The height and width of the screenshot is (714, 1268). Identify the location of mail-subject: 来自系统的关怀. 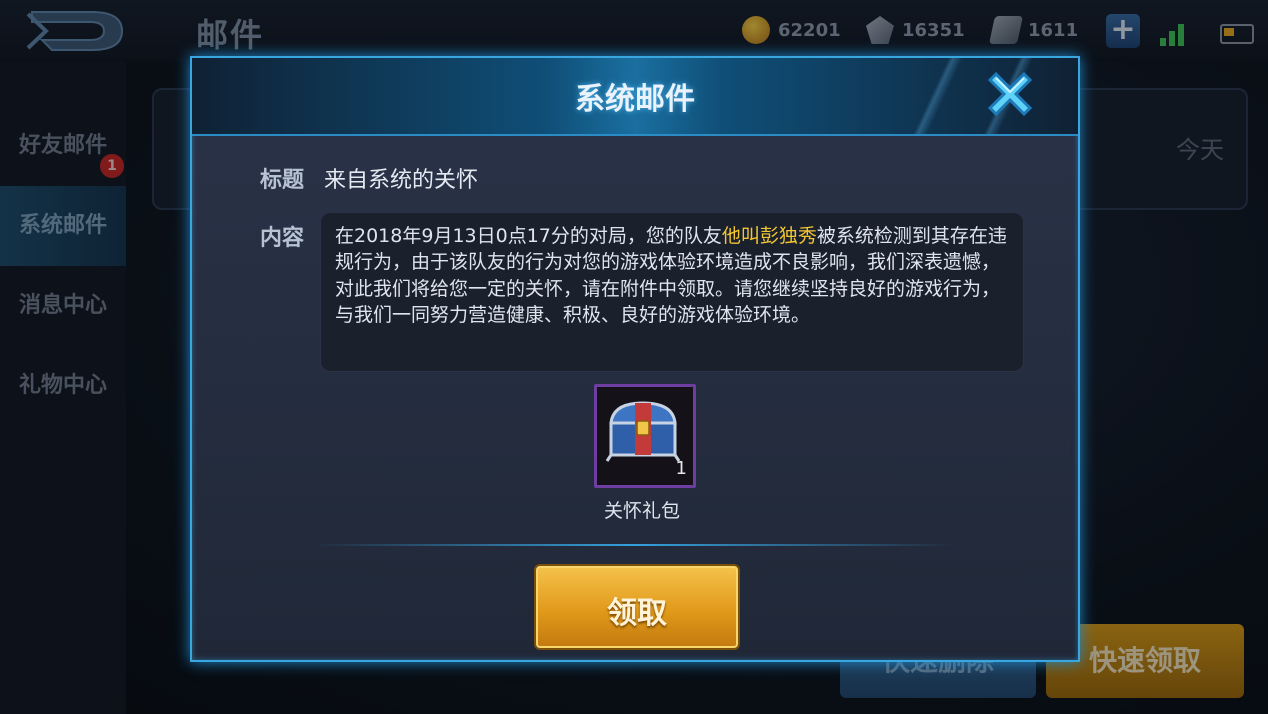
(401, 180).